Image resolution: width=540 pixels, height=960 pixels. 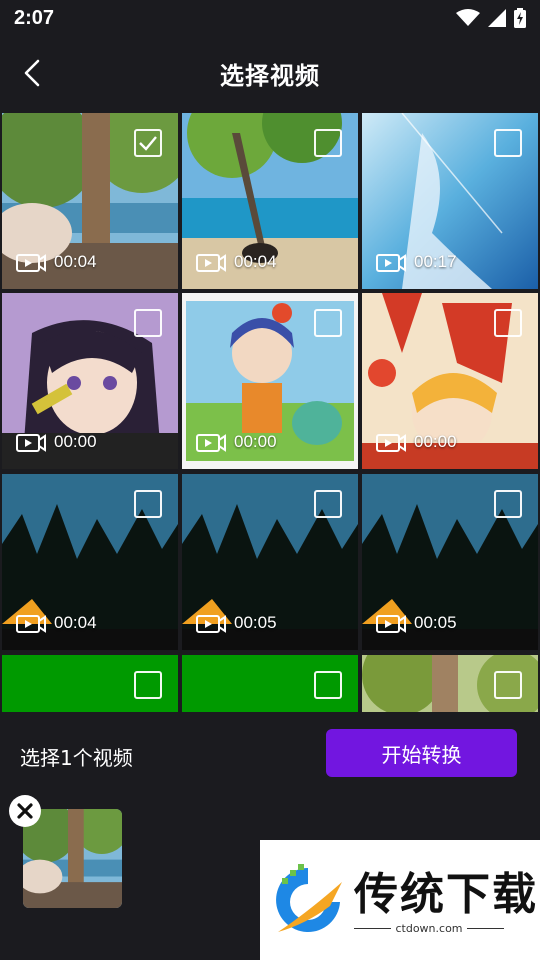 What do you see at coordinates (450, 201) in the screenshot?
I see `video-tile: 00:17` at bounding box center [450, 201].